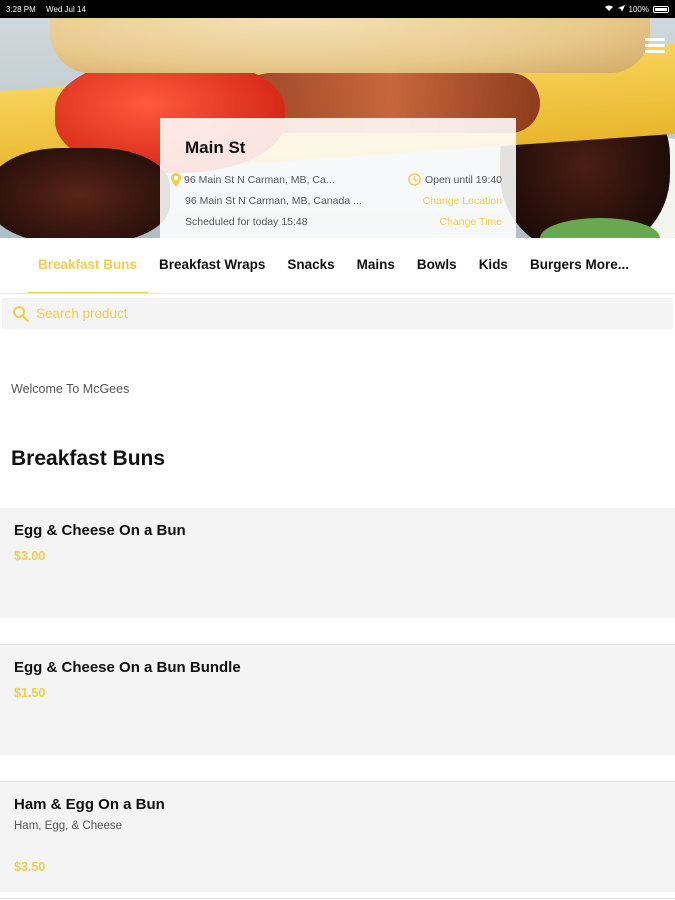 This screenshot has width=675, height=900. I want to click on battery-icon, so click(661, 9).